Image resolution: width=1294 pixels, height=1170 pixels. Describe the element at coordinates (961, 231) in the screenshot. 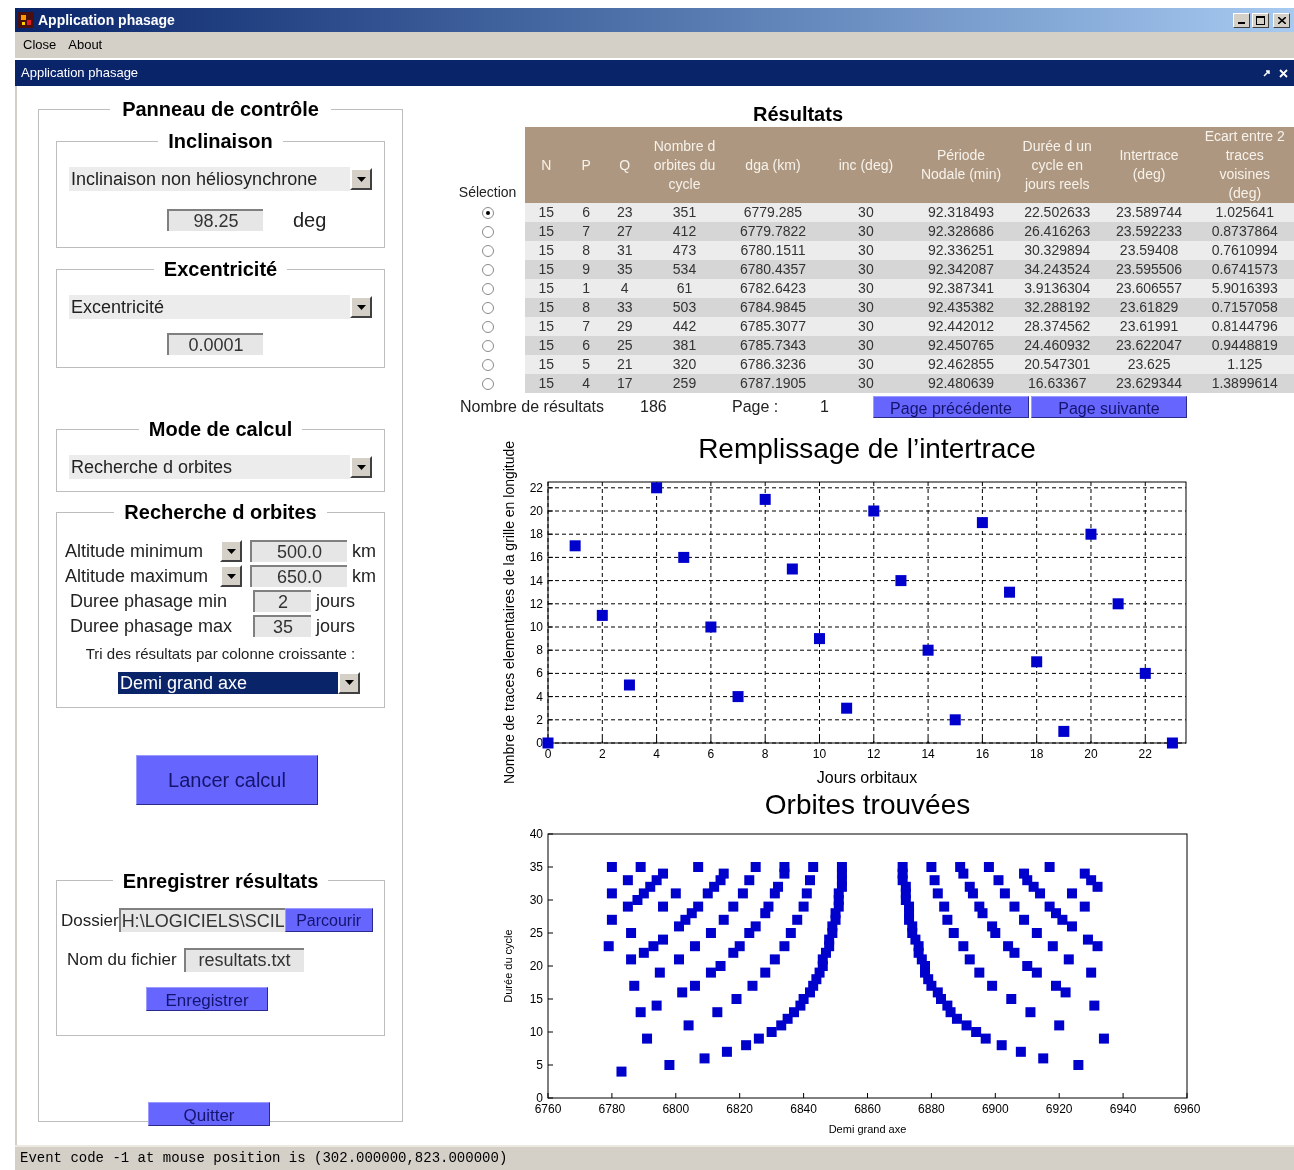

I see `table-cell: 92.328686` at that location.